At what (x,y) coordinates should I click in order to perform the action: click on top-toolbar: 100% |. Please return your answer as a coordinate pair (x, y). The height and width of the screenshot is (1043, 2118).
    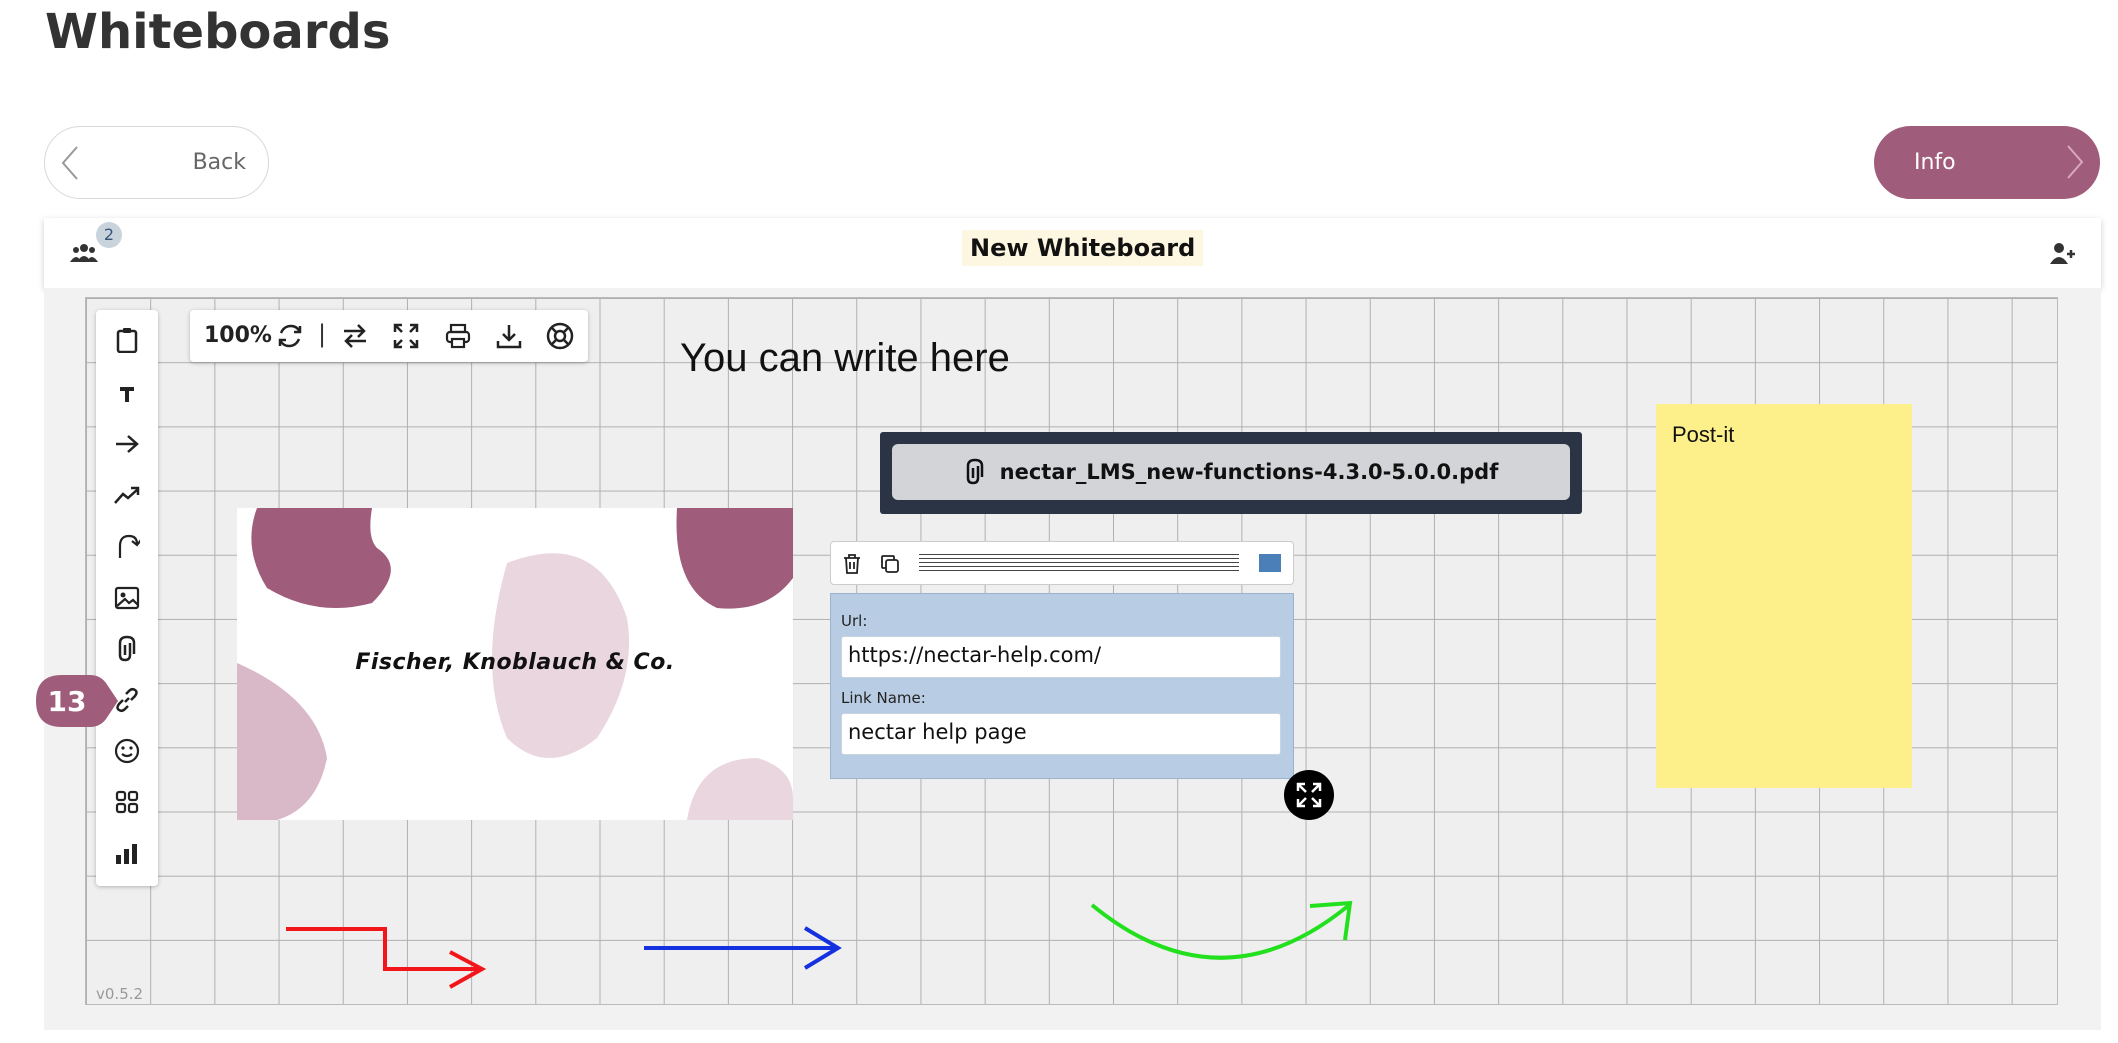
    Looking at the image, I should click on (389, 336).